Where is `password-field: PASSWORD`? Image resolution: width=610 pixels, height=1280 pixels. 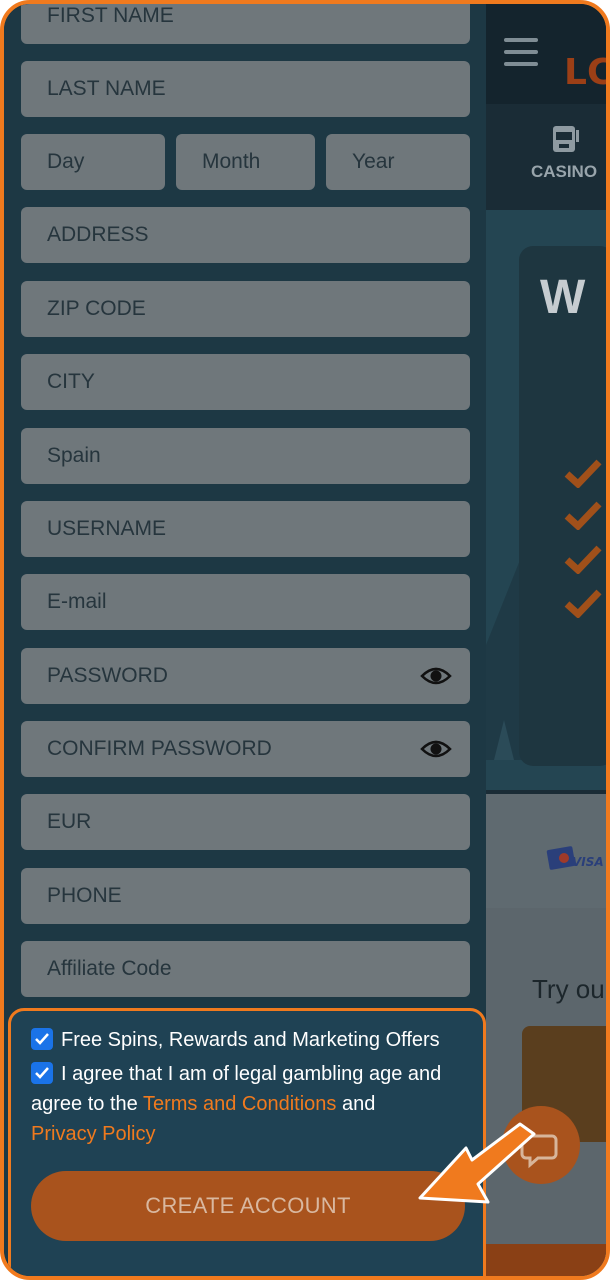
password-field: PASSWORD is located at coordinates (245, 676).